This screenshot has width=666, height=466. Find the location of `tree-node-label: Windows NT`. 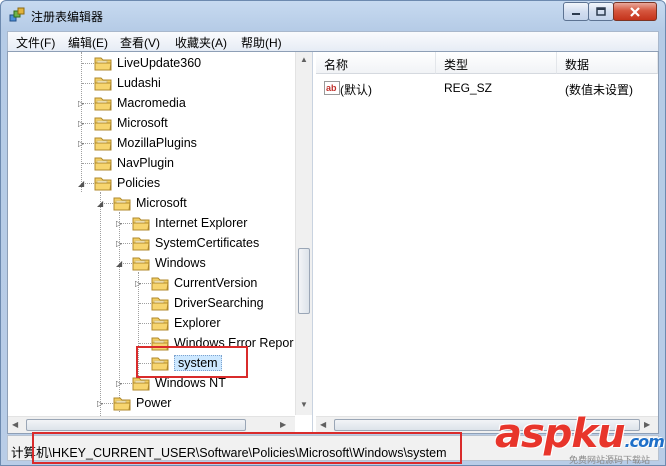

tree-node-label: Windows NT is located at coordinates (190, 383).